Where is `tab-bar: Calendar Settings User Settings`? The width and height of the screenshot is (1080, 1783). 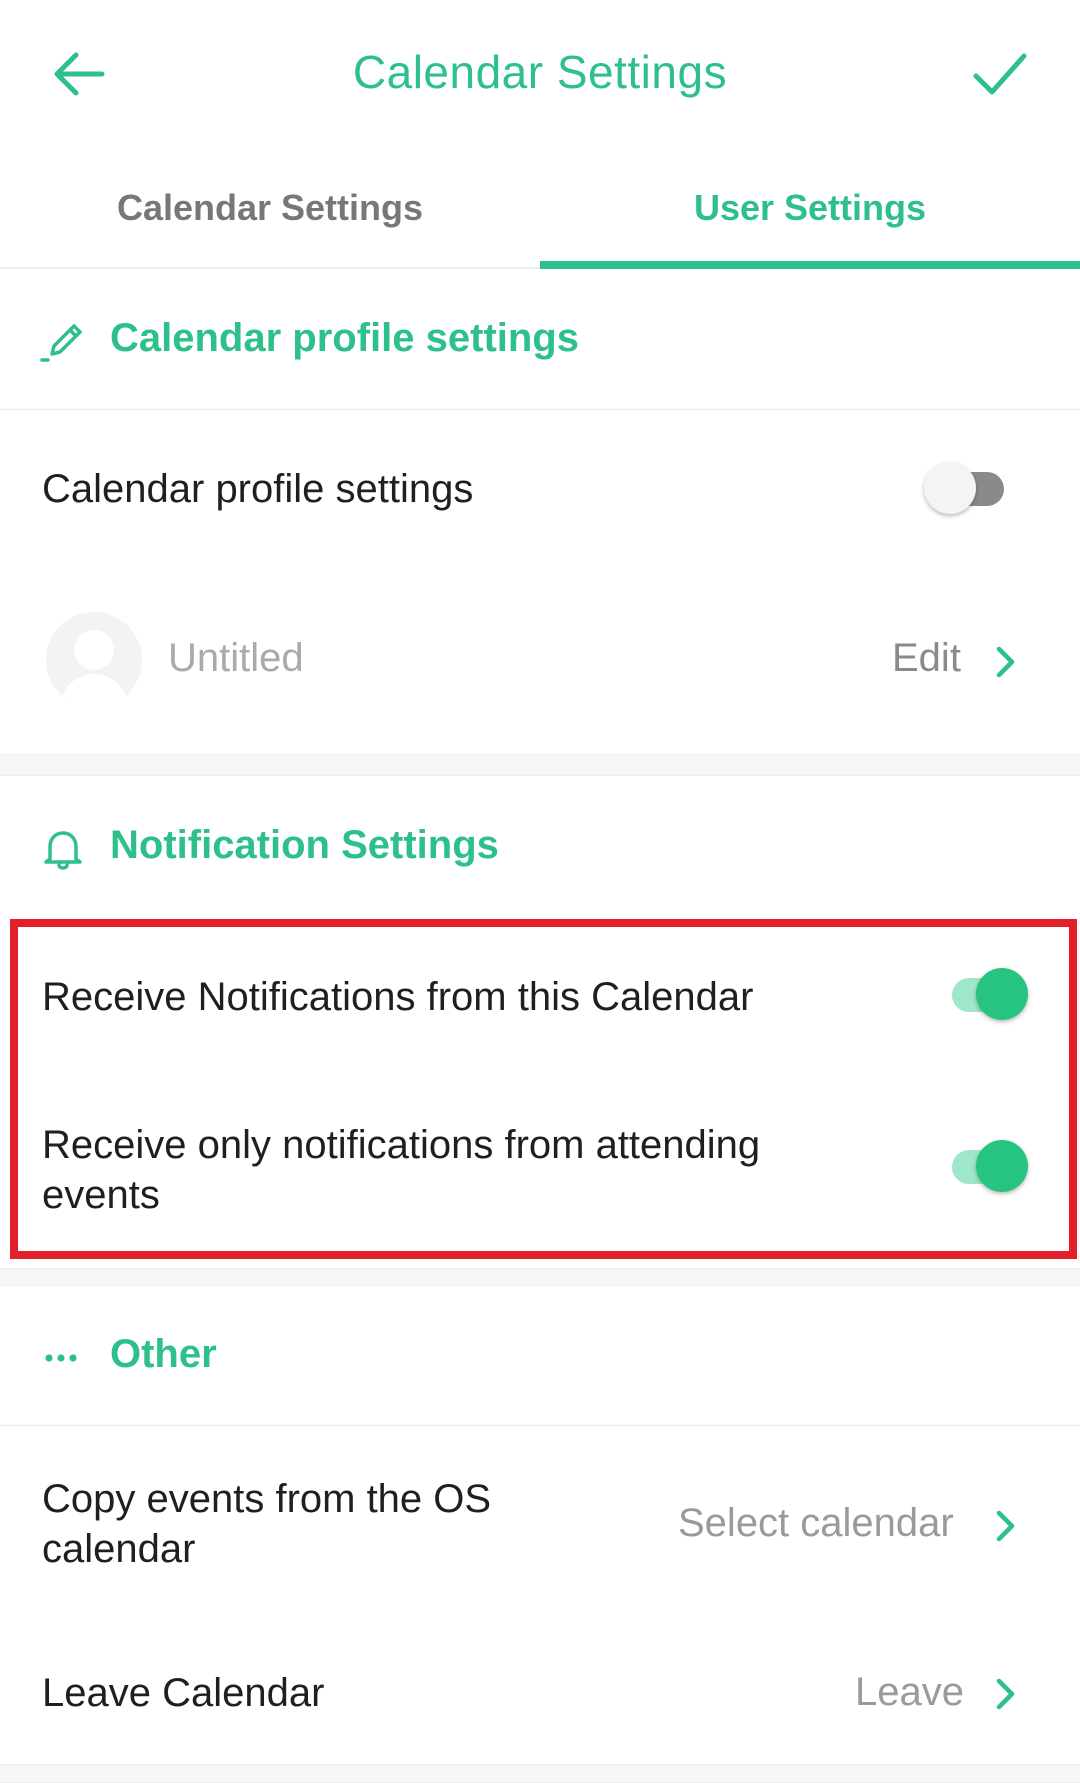
tab-bar: Calendar Settings User Settings is located at coordinates (540, 207).